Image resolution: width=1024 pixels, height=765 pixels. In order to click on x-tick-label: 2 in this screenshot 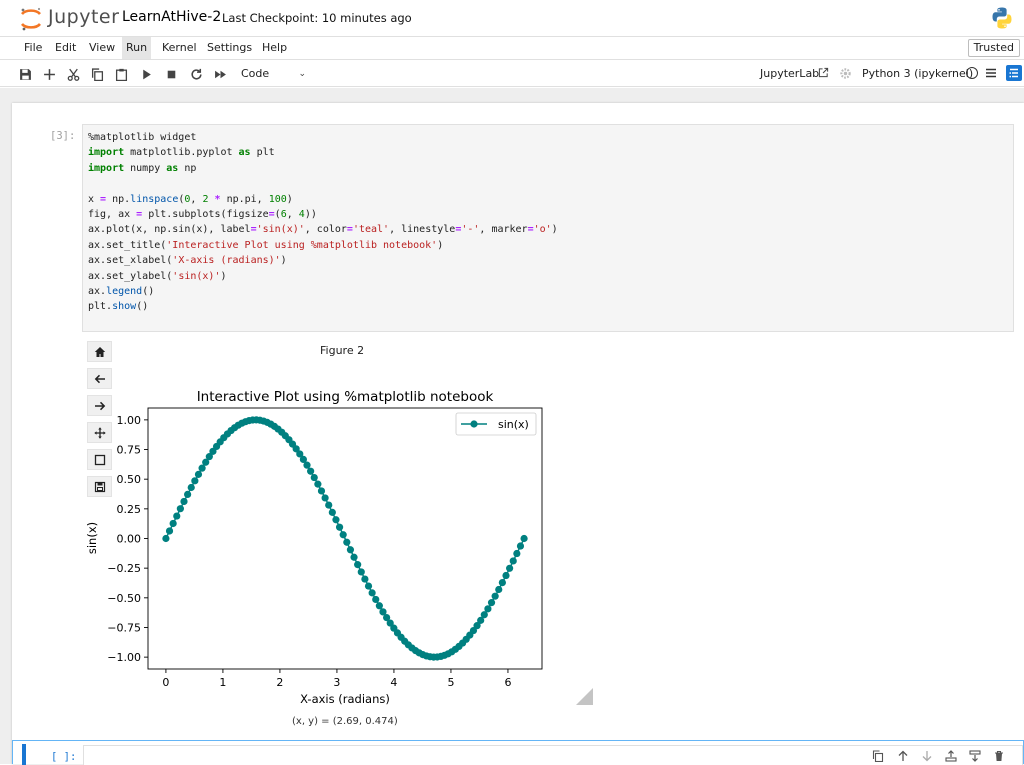, I will do `click(279, 682)`.